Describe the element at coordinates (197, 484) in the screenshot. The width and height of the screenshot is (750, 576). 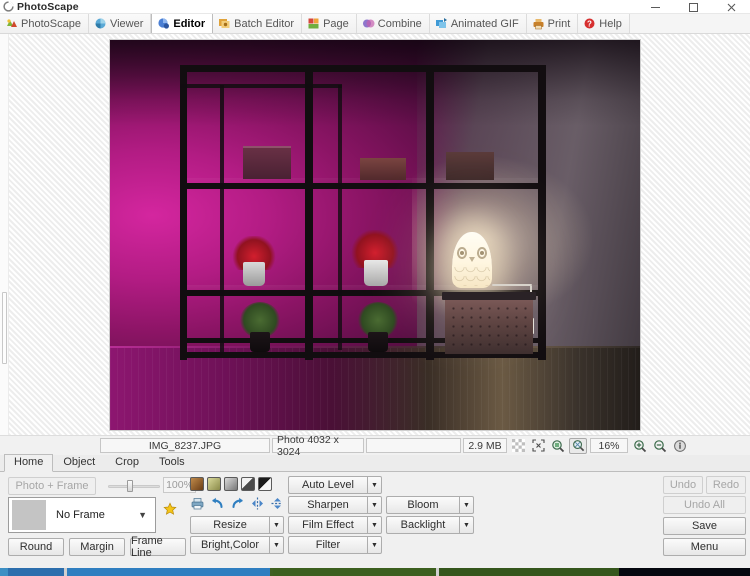
I see `bevel-brown-swatch` at that location.